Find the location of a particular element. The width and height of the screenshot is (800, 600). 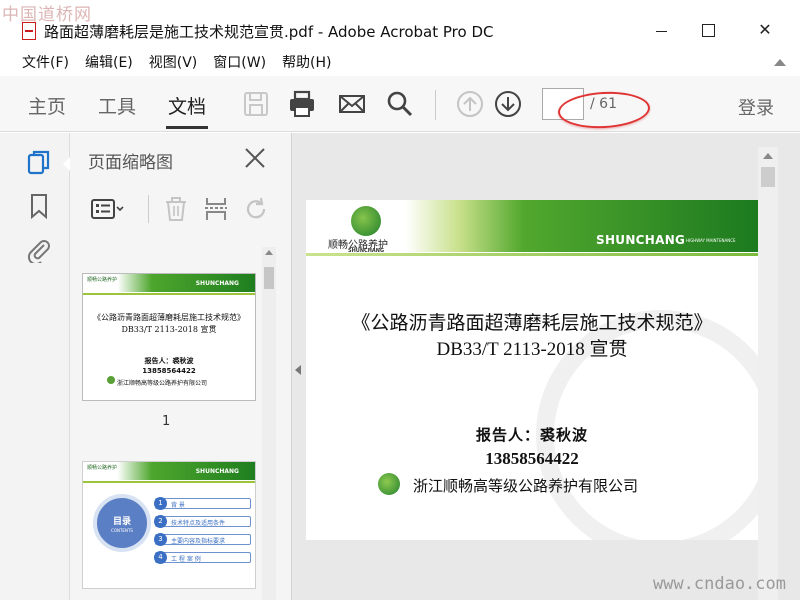

tab-home: 主页 is located at coordinates (47, 105).